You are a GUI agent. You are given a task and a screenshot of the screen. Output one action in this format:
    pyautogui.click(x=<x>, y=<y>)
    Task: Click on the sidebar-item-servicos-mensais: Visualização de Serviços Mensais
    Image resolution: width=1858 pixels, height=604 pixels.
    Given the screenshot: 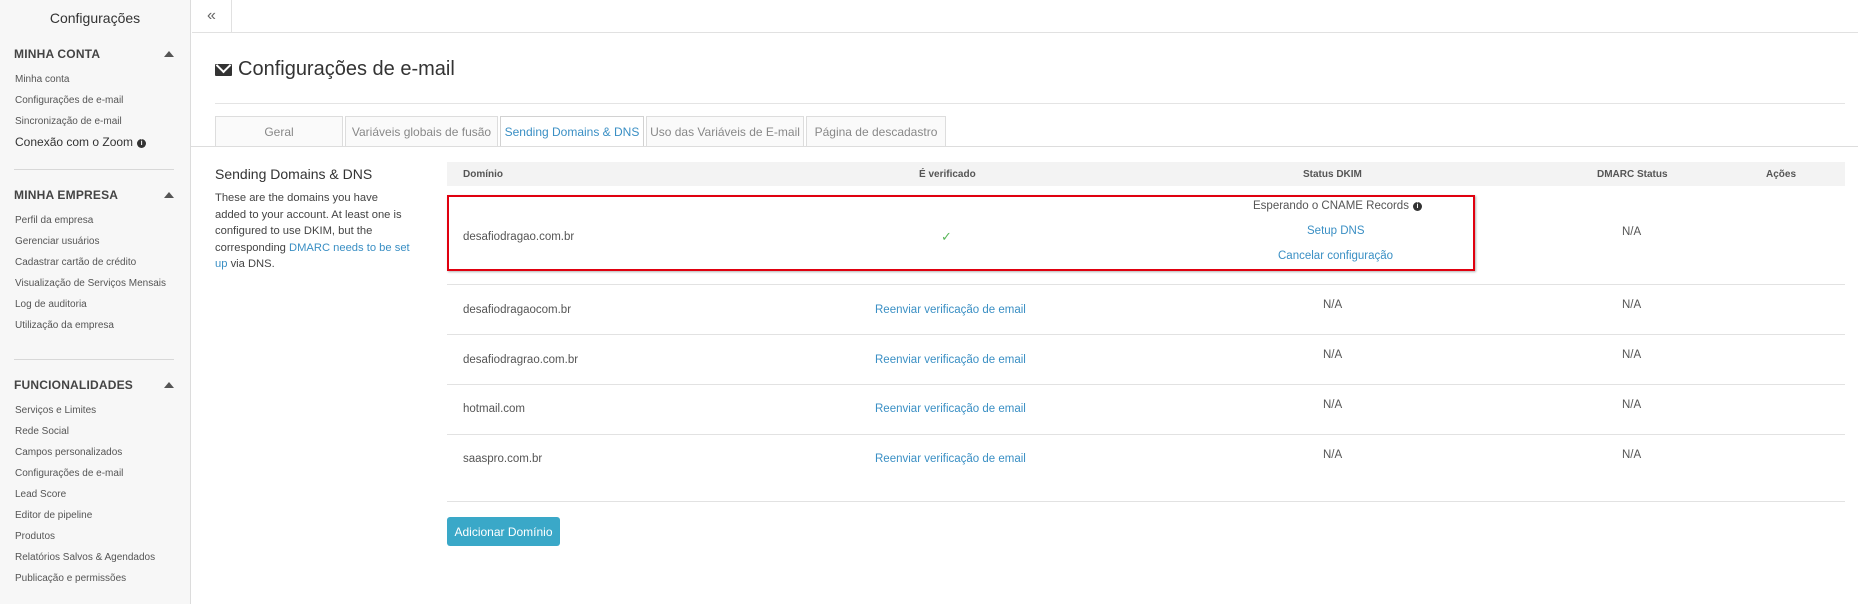 What is the action you would take?
    pyautogui.click(x=95, y=283)
    